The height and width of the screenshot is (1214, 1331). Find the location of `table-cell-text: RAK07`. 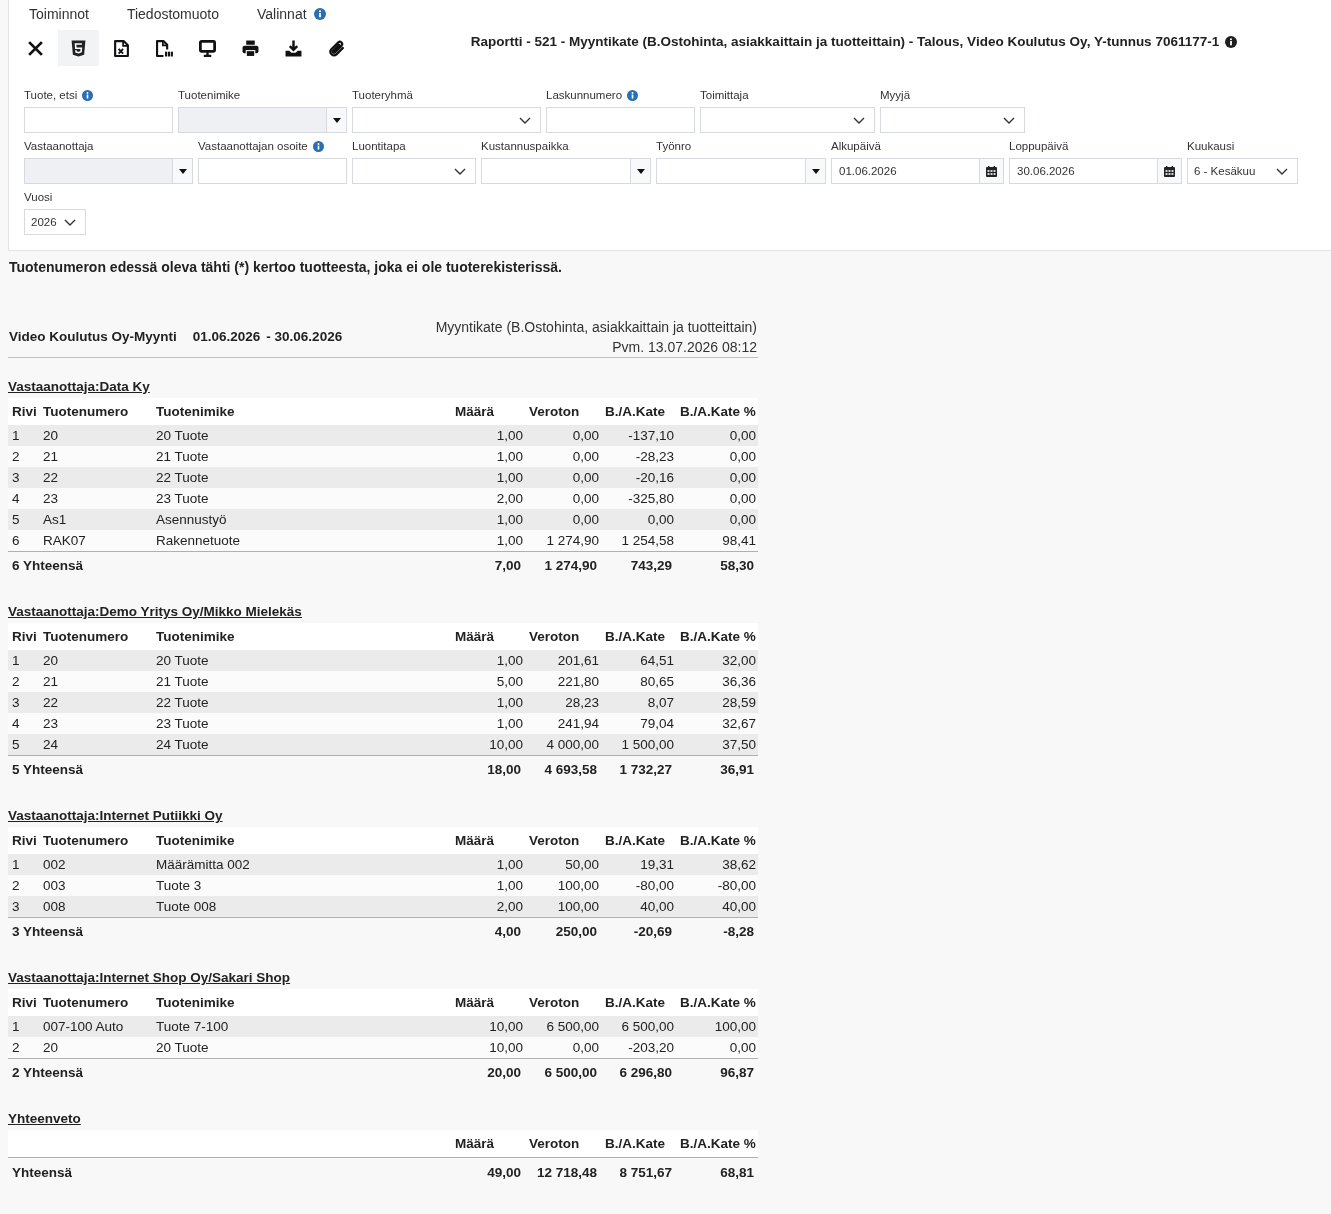

table-cell-text: RAK07 is located at coordinates (64, 540).